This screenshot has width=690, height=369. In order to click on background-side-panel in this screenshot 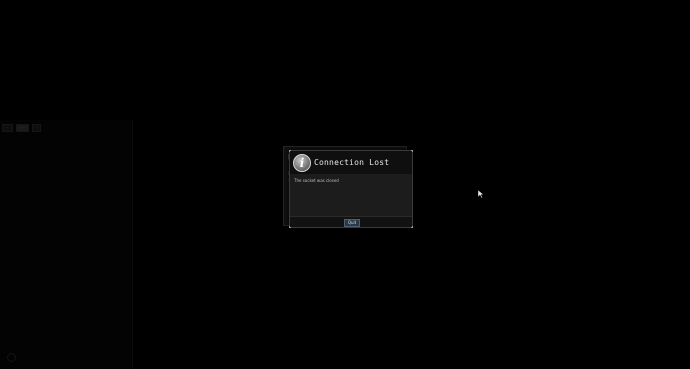, I will do `click(66, 244)`.